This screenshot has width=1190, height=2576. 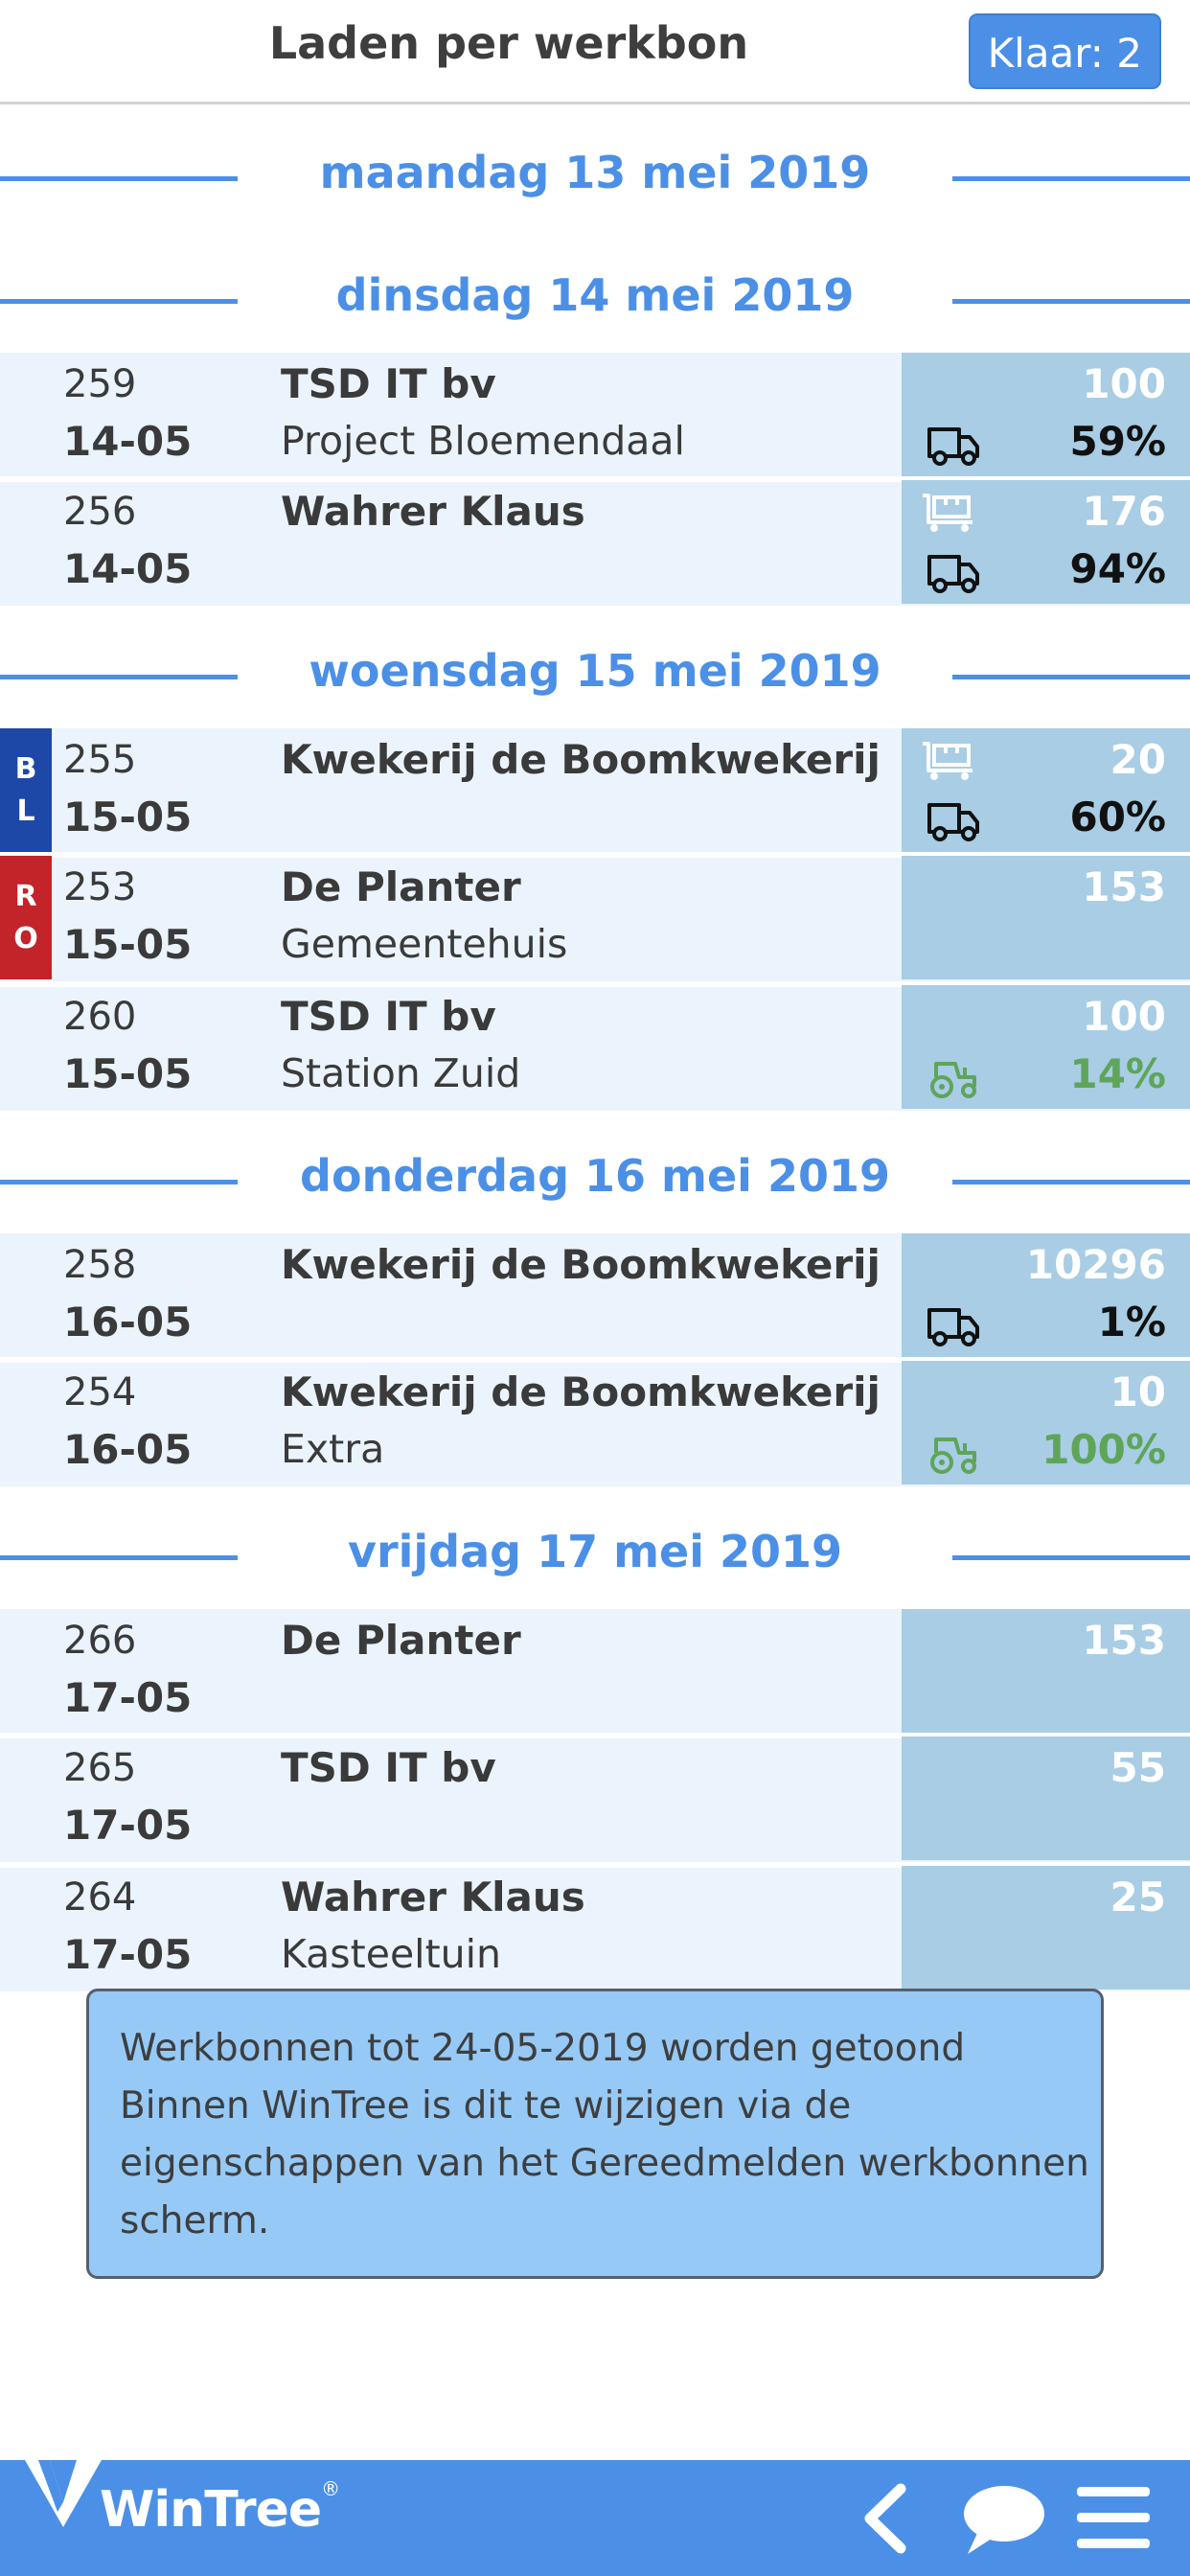 I want to click on project-name: Project Bloemendaal, so click(x=483, y=441).